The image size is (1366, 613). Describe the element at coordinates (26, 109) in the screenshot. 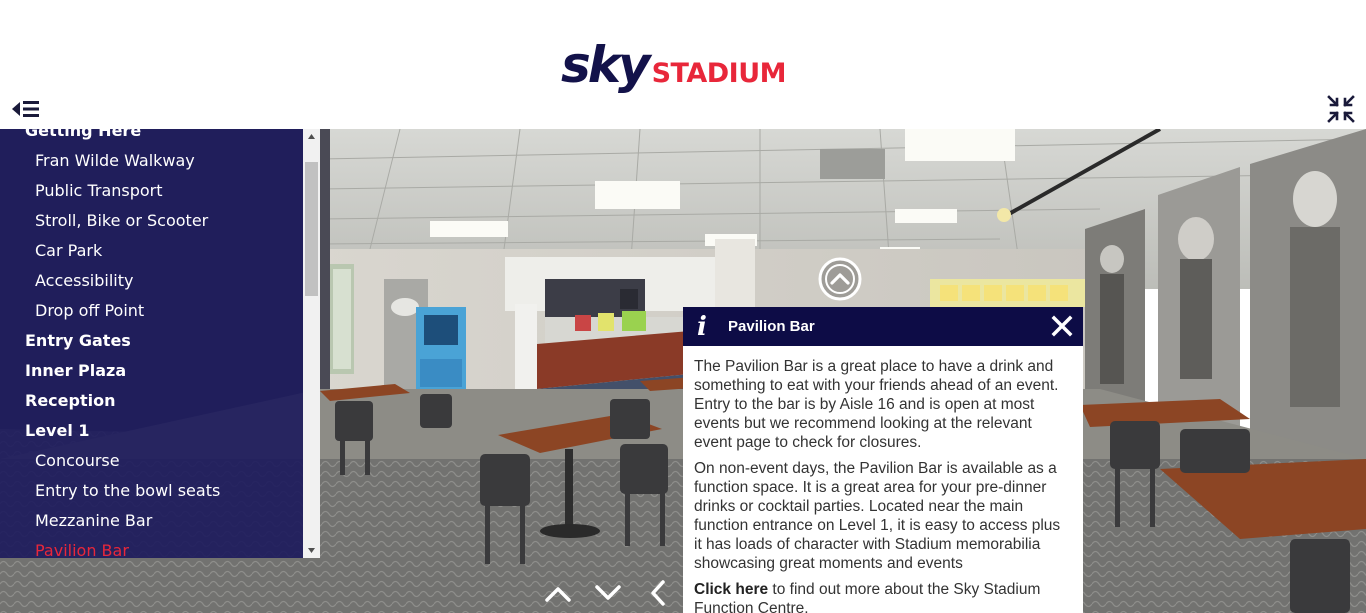

I see `menu-collapse-icon` at that location.